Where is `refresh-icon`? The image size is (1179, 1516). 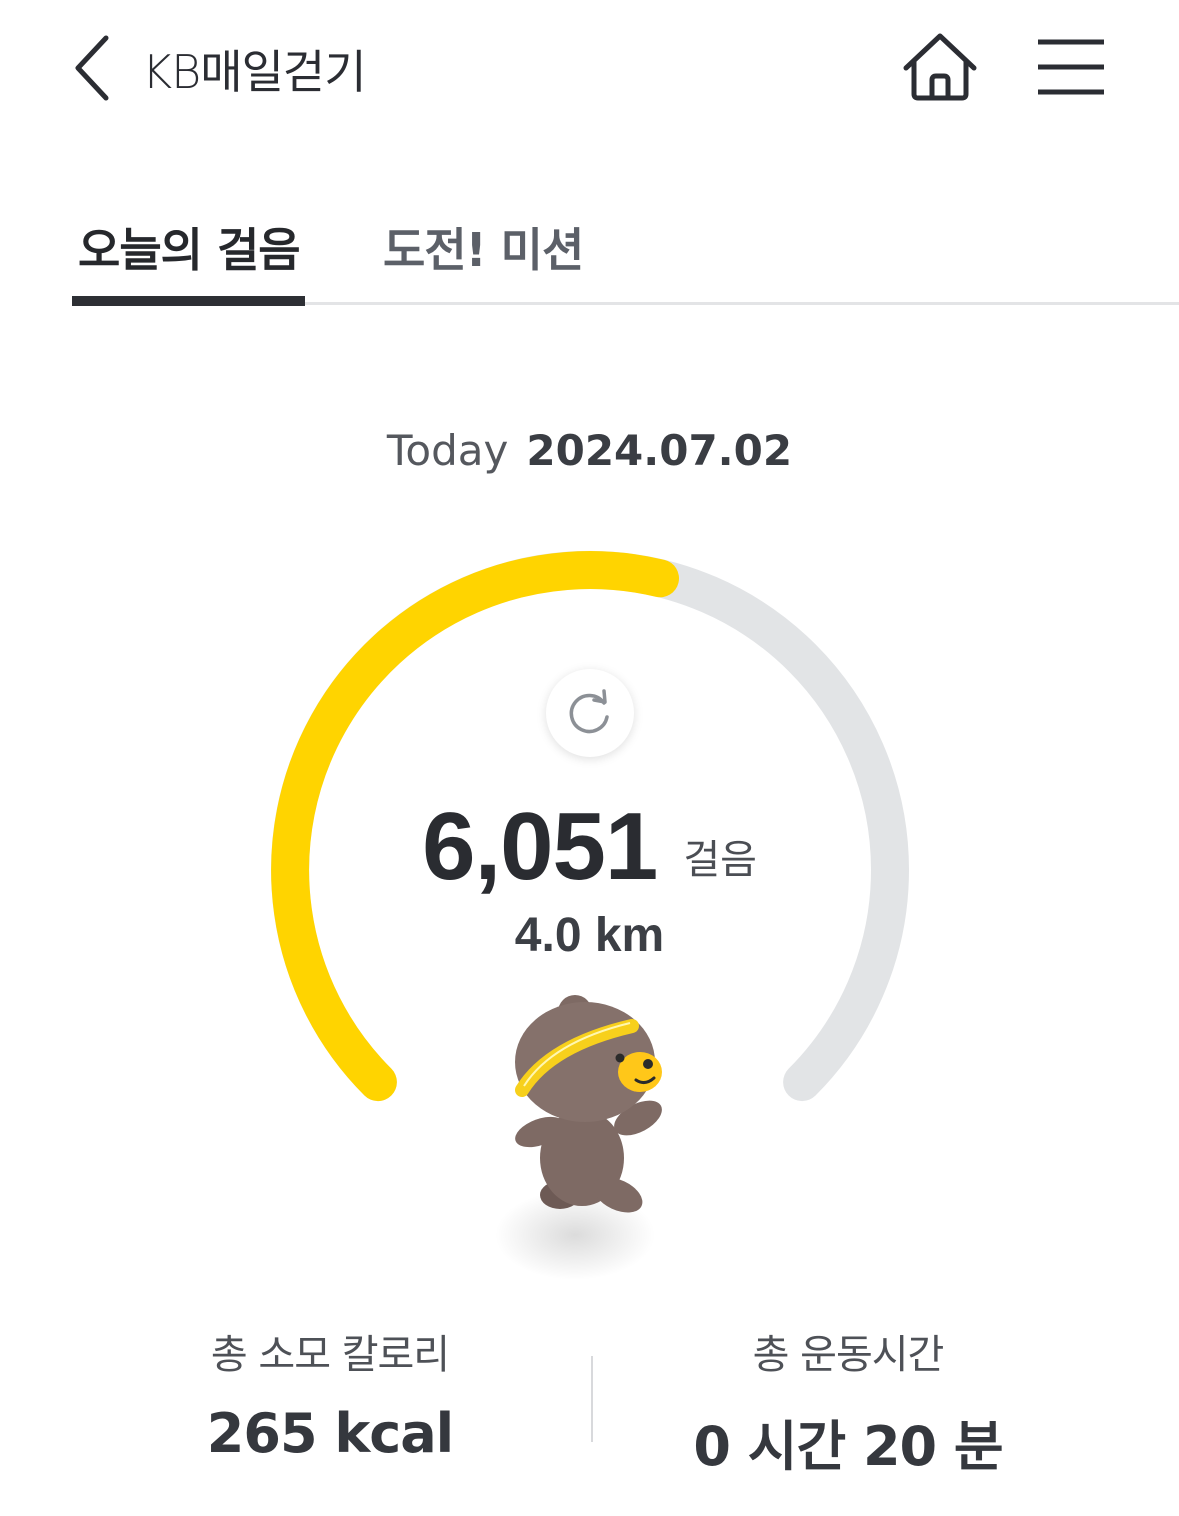
refresh-icon is located at coordinates (589, 711).